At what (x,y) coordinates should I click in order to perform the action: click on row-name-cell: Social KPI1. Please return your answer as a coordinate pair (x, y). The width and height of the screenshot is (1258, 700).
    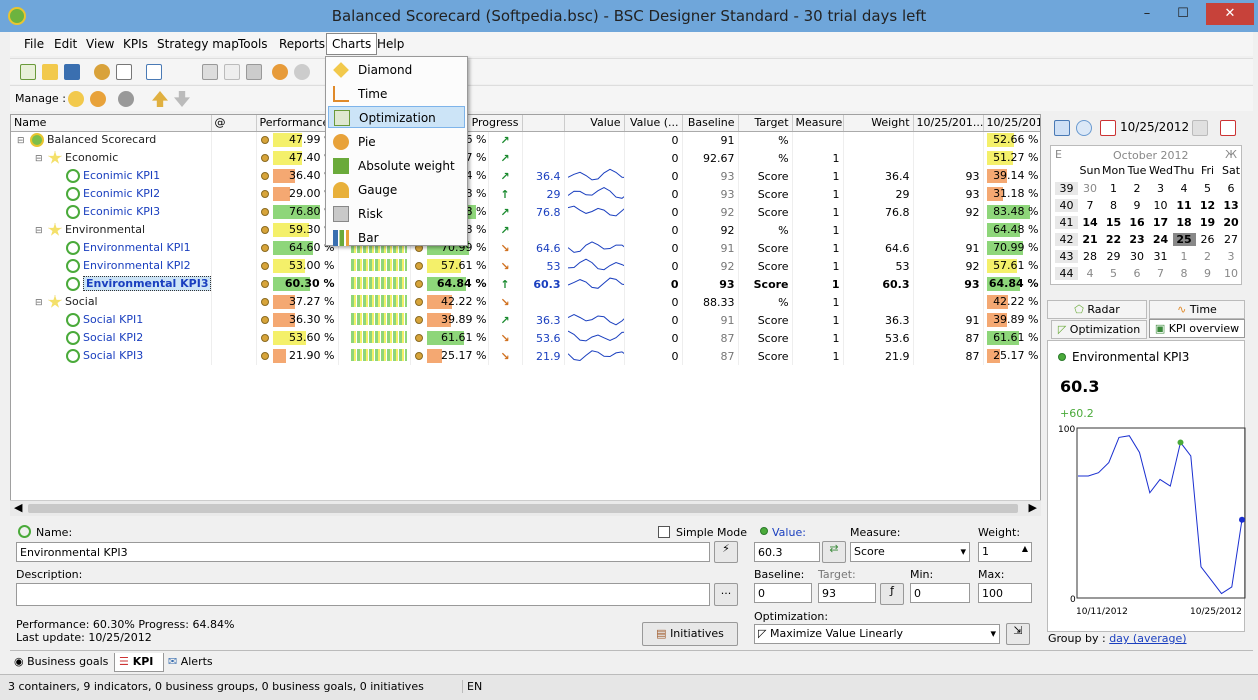
    Looking at the image, I should click on (111, 320).